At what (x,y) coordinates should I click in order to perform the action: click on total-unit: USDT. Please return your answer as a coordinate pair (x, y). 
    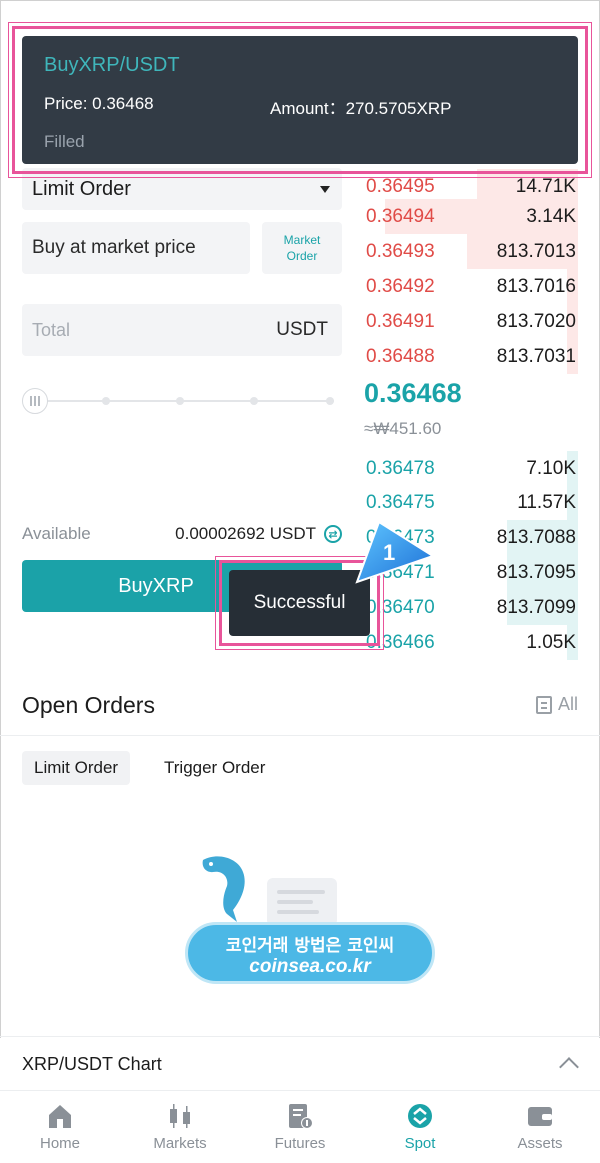
    Looking at the image, I should click on (302, 329).